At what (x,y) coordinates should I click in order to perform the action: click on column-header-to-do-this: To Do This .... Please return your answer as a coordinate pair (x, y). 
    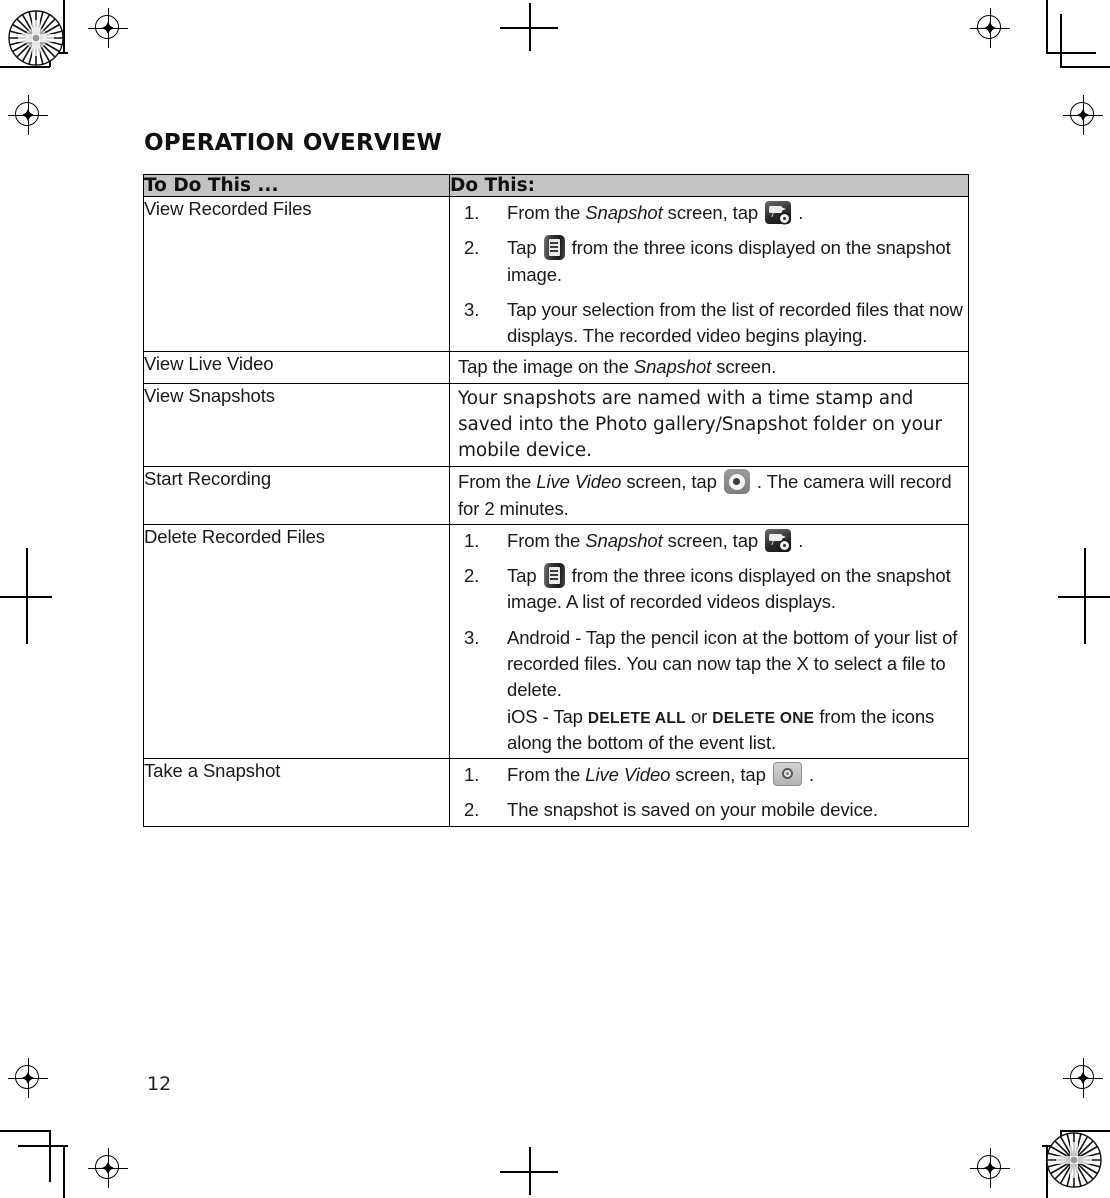
    Looking at the image, I should click on (296, 185).